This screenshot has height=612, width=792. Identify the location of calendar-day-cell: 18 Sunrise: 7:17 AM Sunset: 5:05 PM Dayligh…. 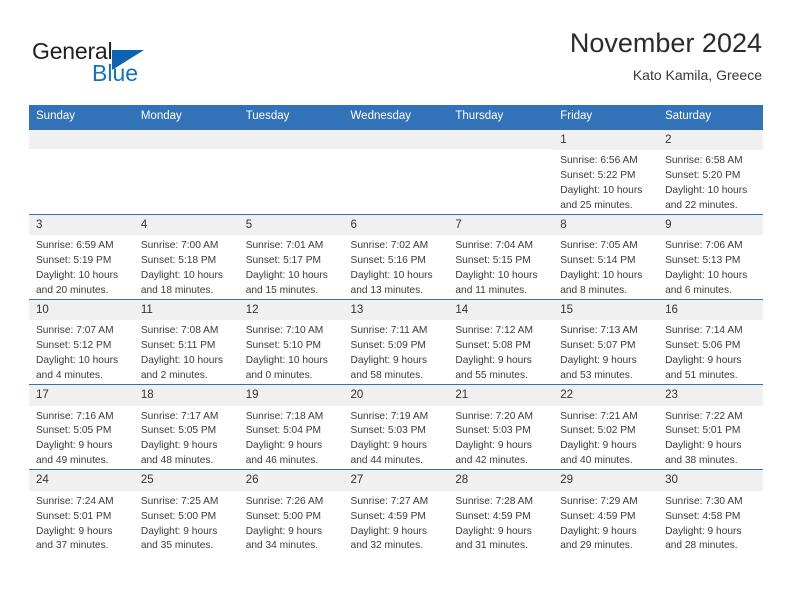
(186, 427).